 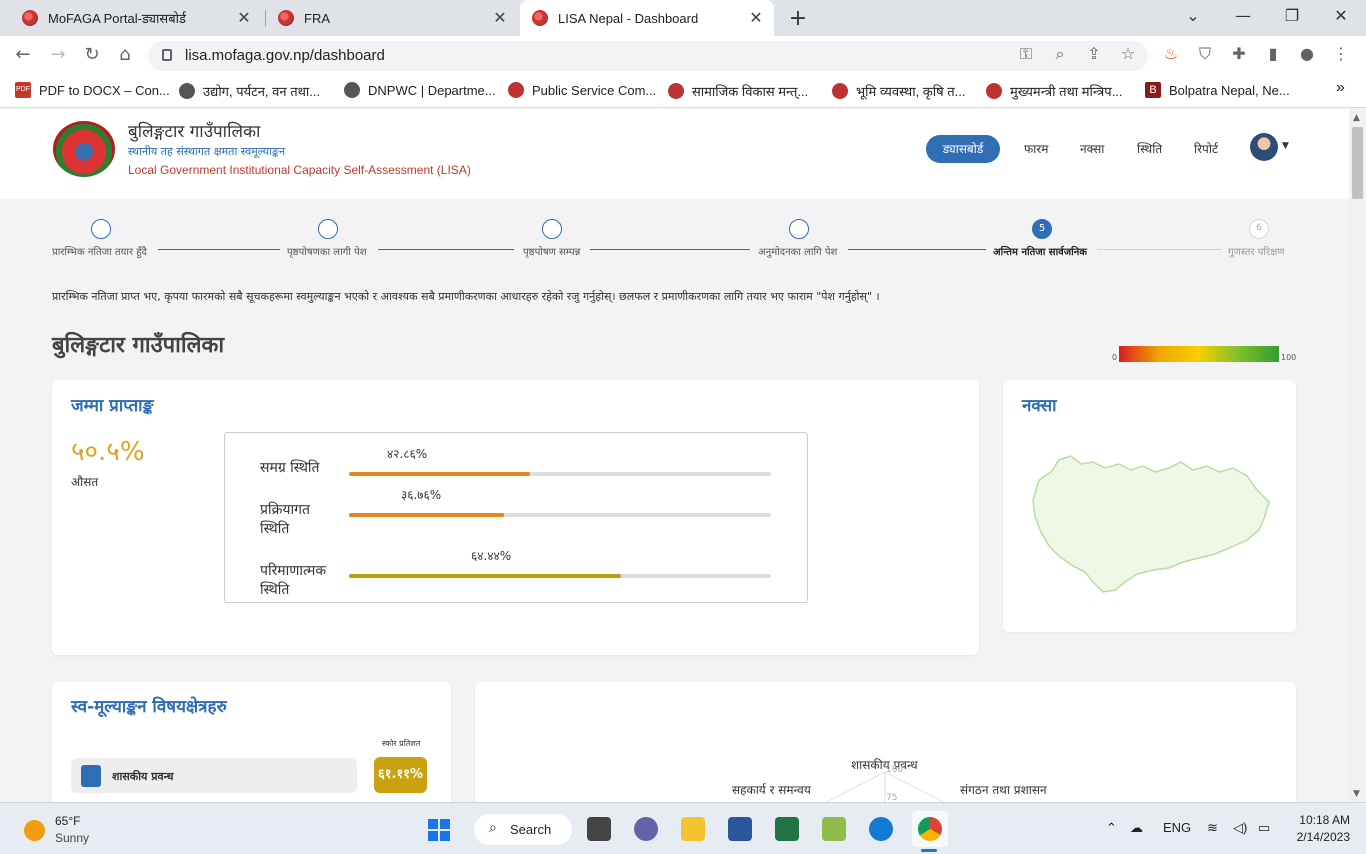 I want to click on task-view-icon, so click(x=599, y=829).